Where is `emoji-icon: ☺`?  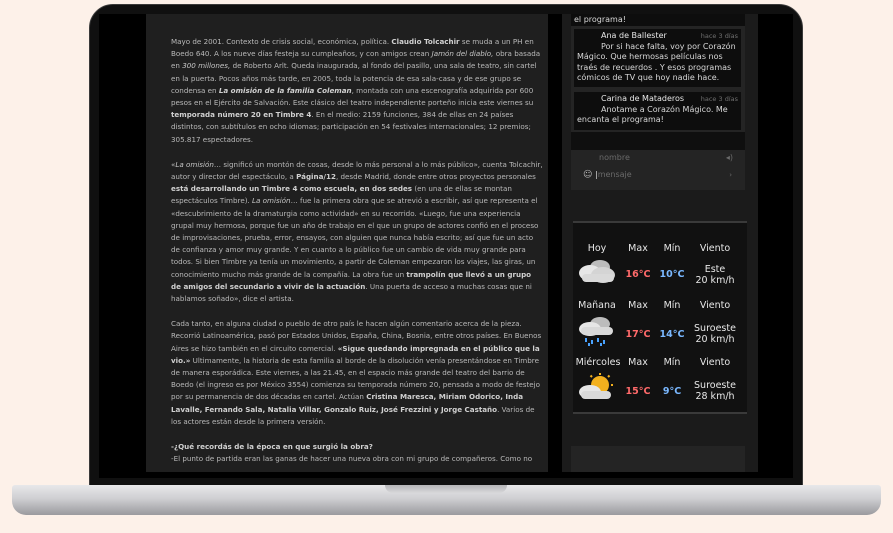
emoji-icon: ☺ is located at coordinates (587, 175).